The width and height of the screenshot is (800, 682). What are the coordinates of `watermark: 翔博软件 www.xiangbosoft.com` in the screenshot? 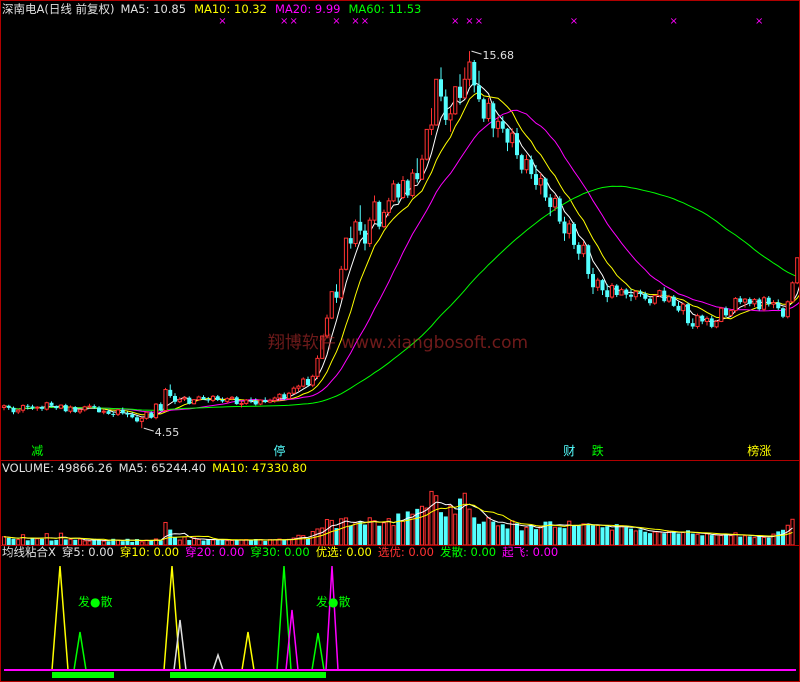 It's located at (398, 343).